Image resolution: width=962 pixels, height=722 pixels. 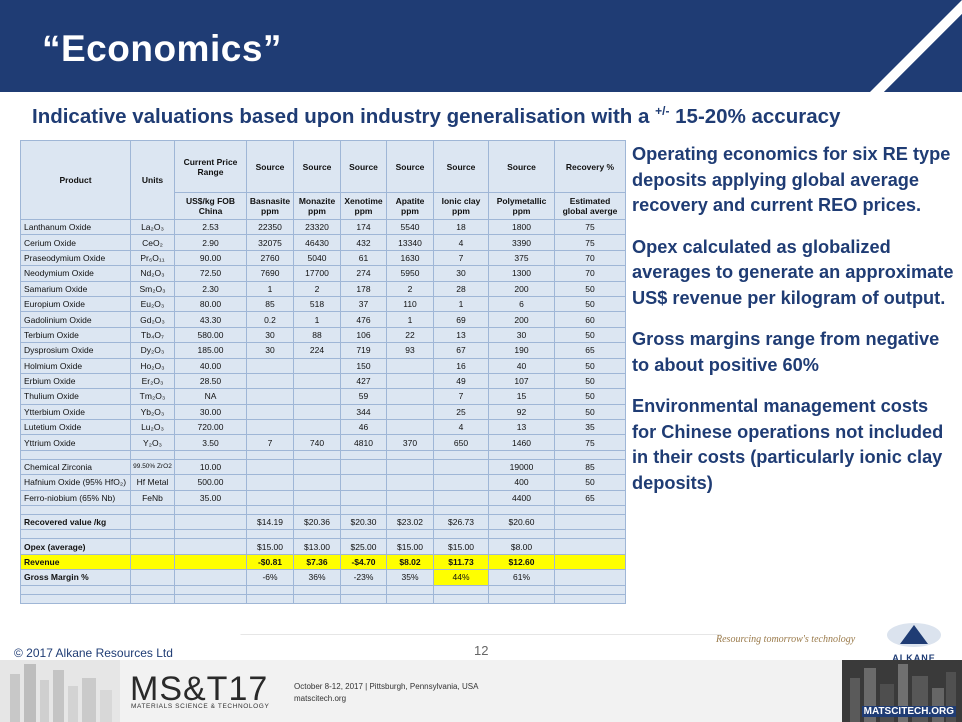 What do you see at coordinates (320, 698) in the screenshot?
I see `event-website: matscitech.org` at bounding box center [320, 698].